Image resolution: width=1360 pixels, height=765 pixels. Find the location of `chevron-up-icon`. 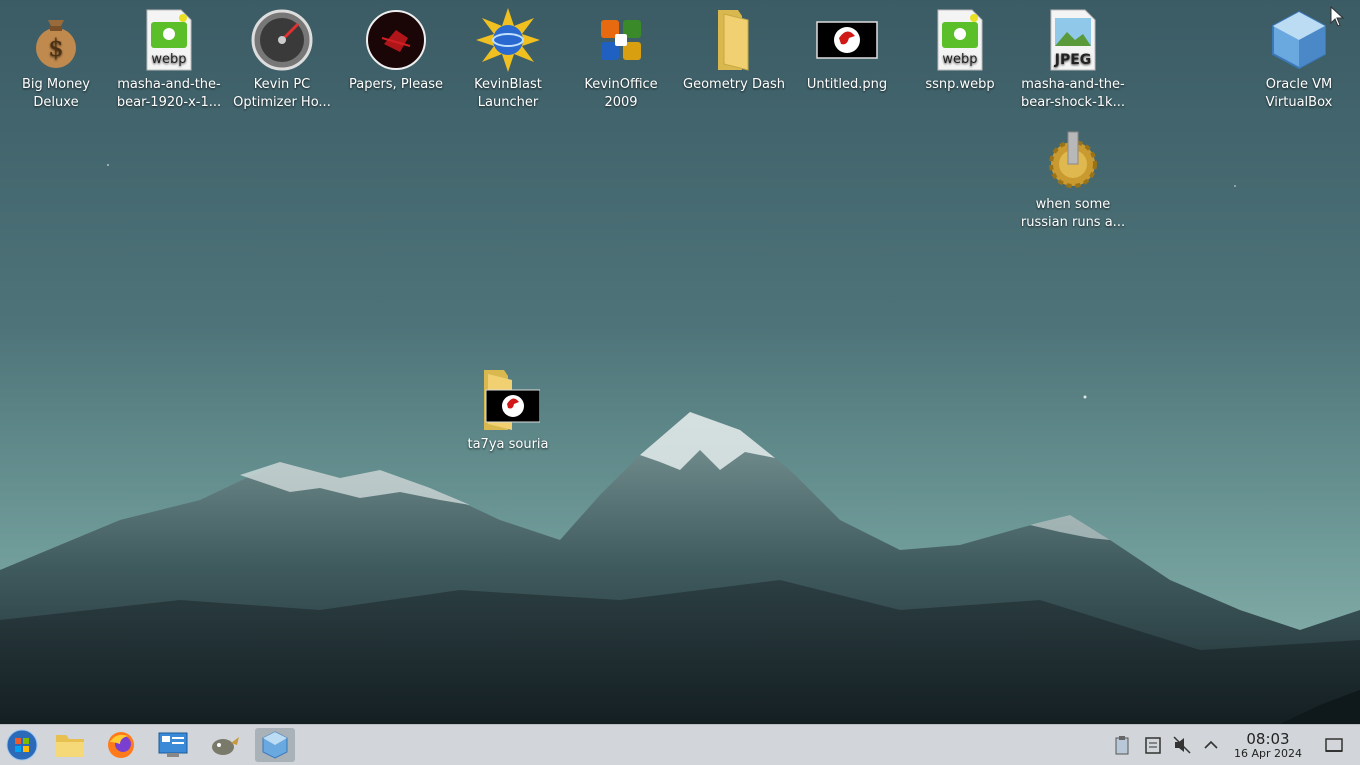

chevron-up-icon is located at coordinates (1211, 745).